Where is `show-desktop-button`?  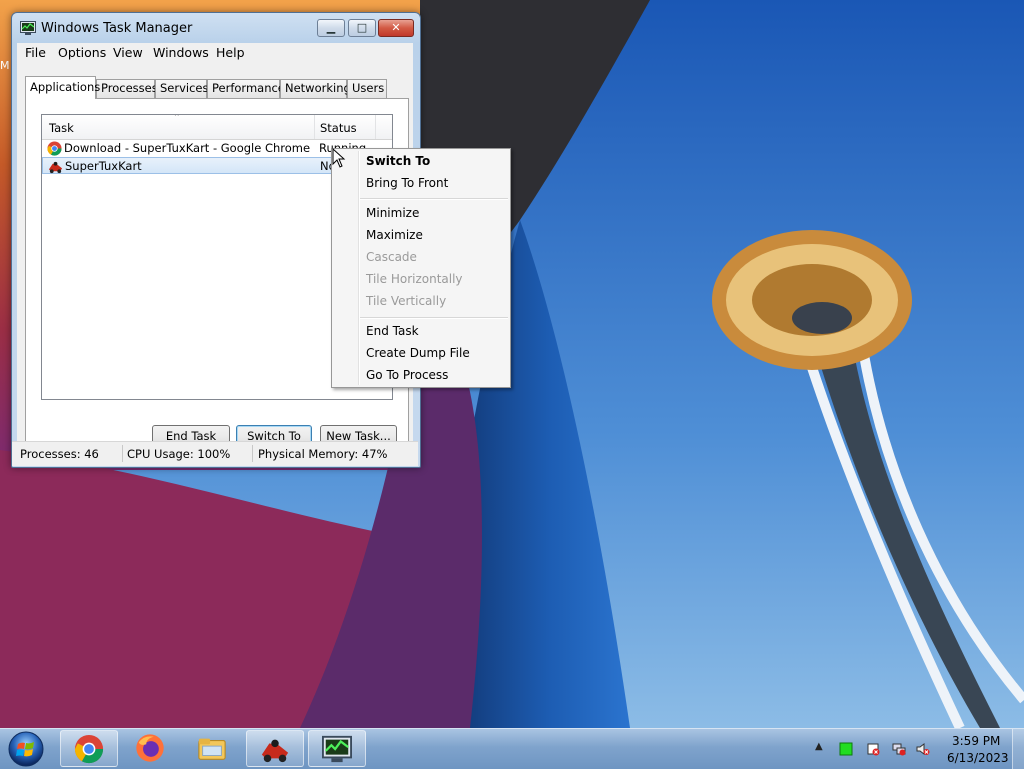
show-desktop-button is located at coordinates (1018, 749).